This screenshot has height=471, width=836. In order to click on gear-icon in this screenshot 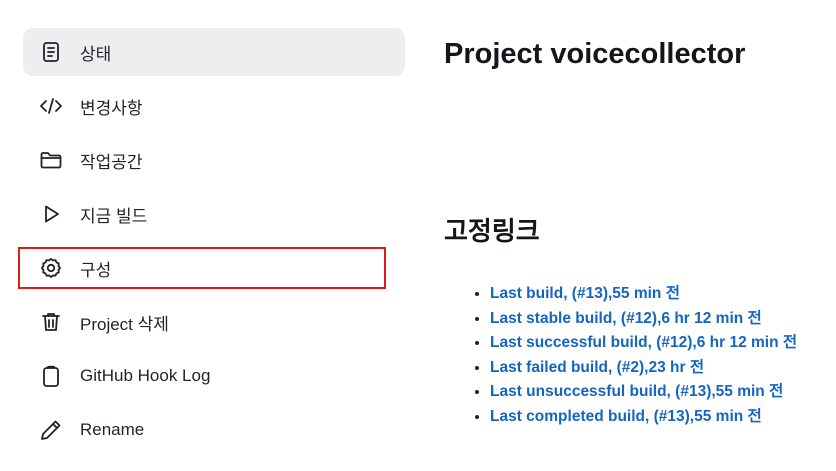, I will do `click(51, 268)`.